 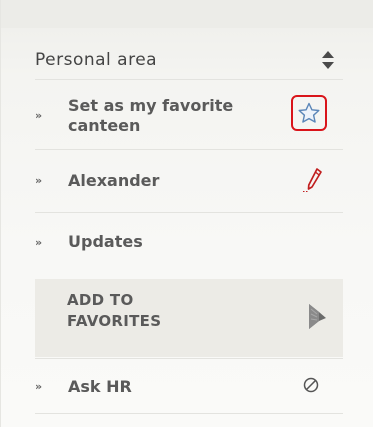 What do you see at coordinates (311, 385) in the screenshot?
I see `block-icon` at bounding box center [311, 385].